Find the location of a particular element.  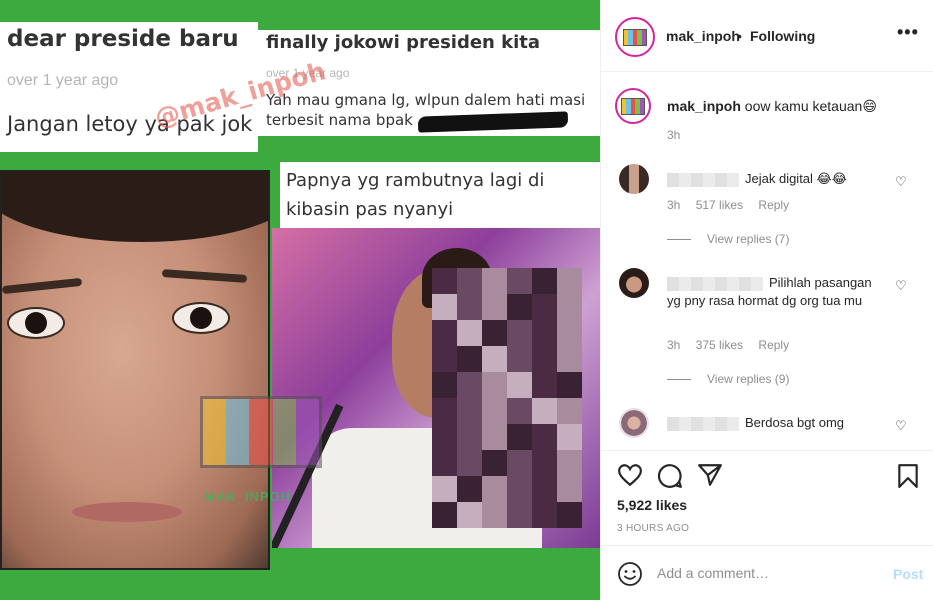

caption-text: mak_inpoh oow kamu ketauan😄 is located at coordinates (792, 106).